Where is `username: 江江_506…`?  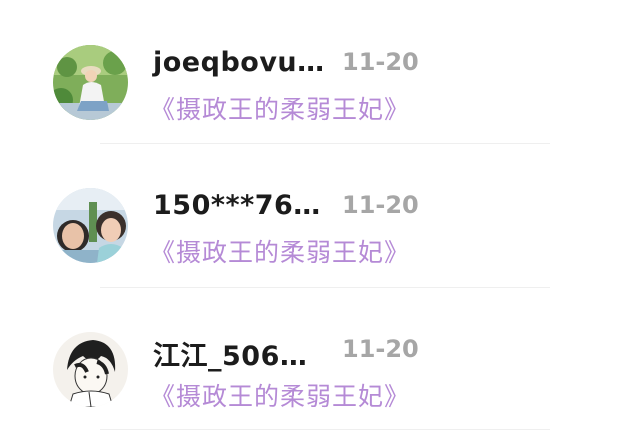 username: 江江_506… is located at coordinates (230, 353).